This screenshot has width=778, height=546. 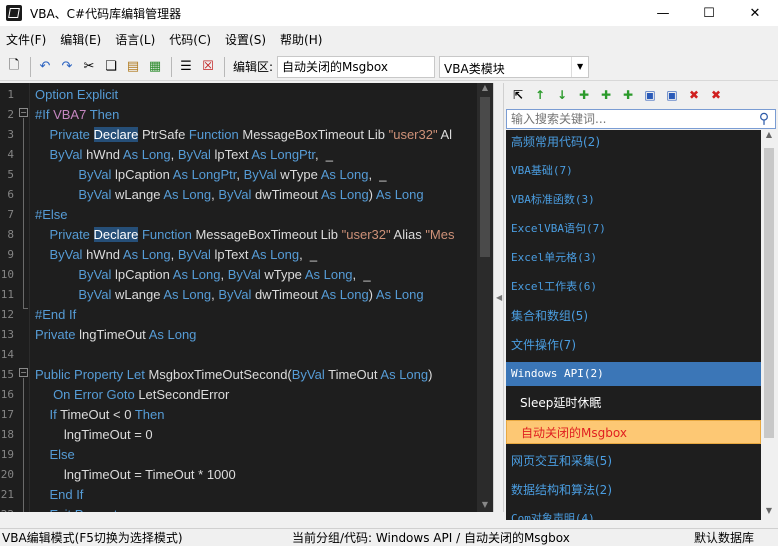 I want to click on tree-group-item: Windows API(2), so click(x=633, y=374).